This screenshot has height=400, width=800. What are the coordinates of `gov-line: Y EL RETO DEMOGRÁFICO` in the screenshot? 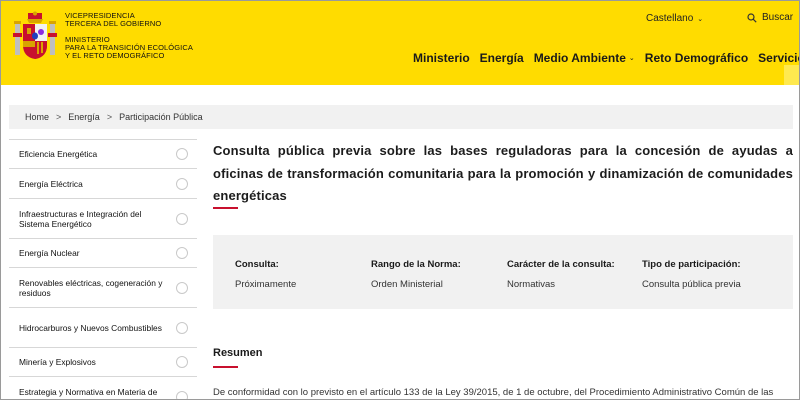 It's located at (115, 55).